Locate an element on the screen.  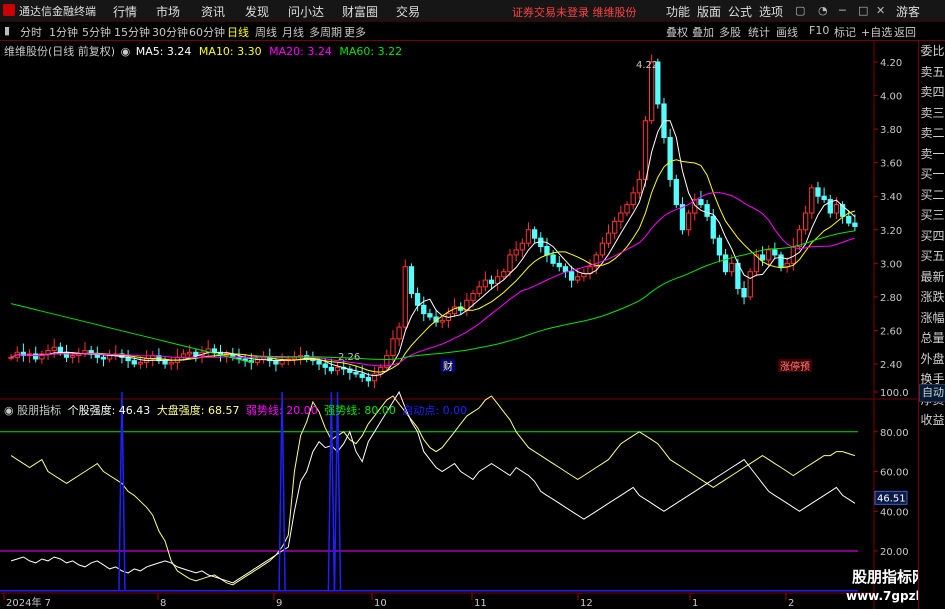
price-axis-label: 3.40 is located at coordinates (891, 197).